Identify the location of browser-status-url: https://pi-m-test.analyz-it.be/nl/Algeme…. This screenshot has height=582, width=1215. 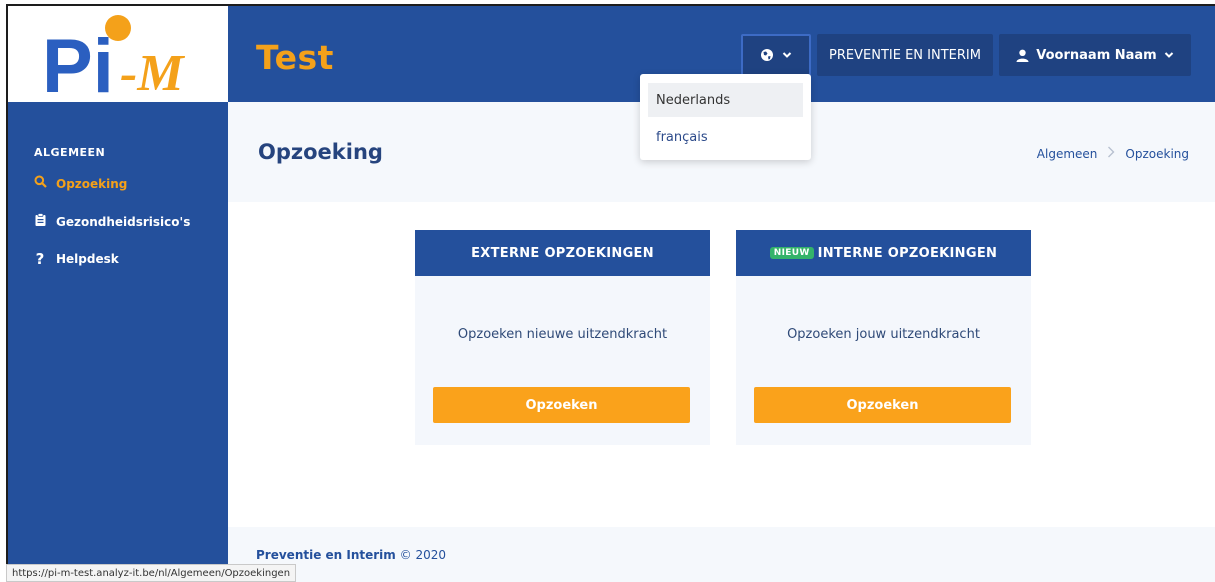
(151, 573).